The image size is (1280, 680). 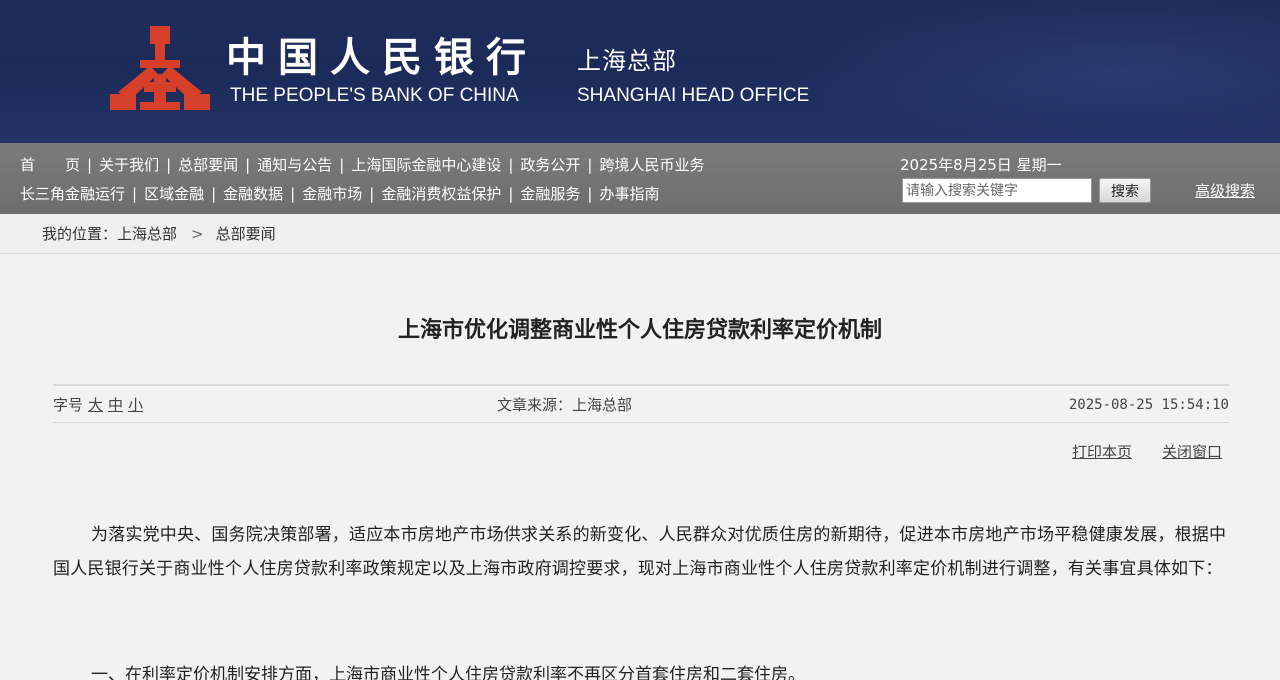 I want to click on font-size-small: 小, so click(x=135, y=405).